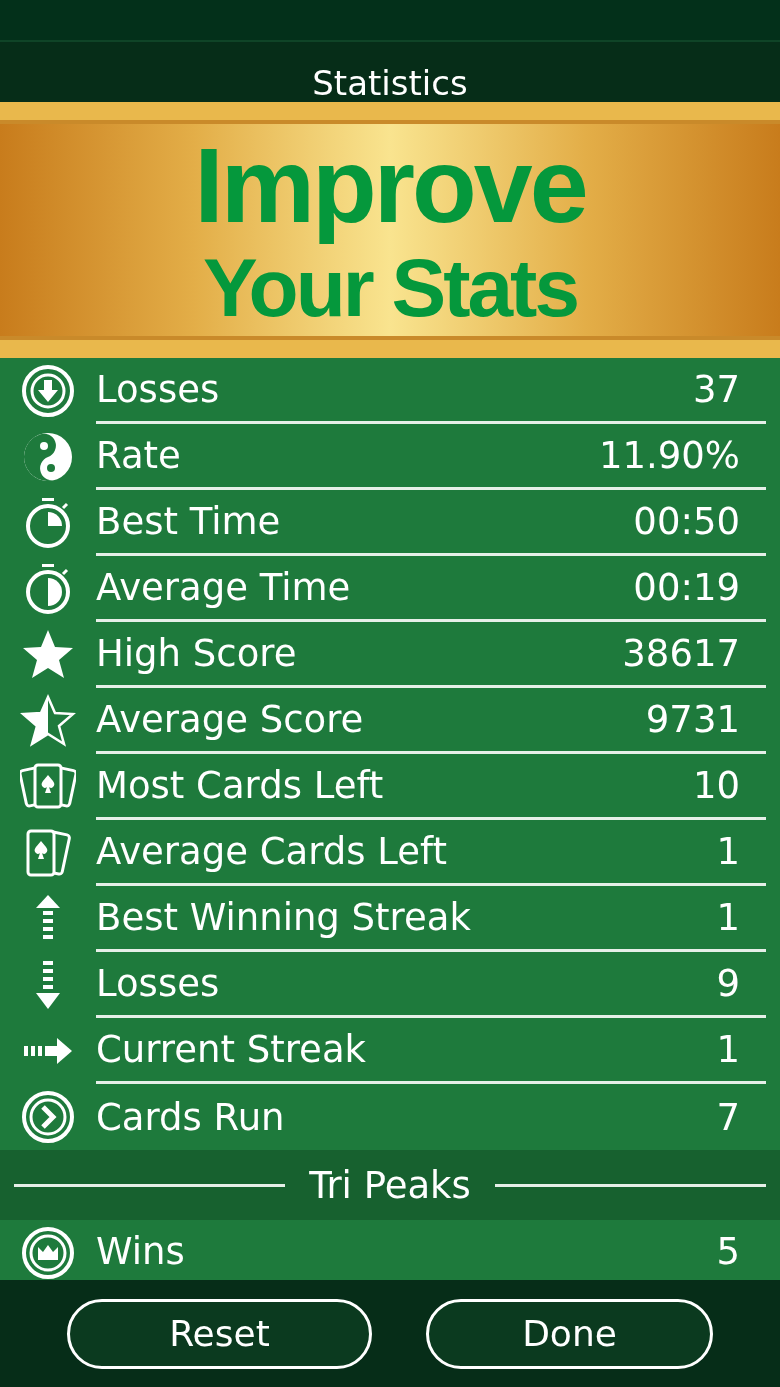 This screenshot has width=780, height=1387. I want to click on stat-label: Best Winning Streak, so click(284, 917).